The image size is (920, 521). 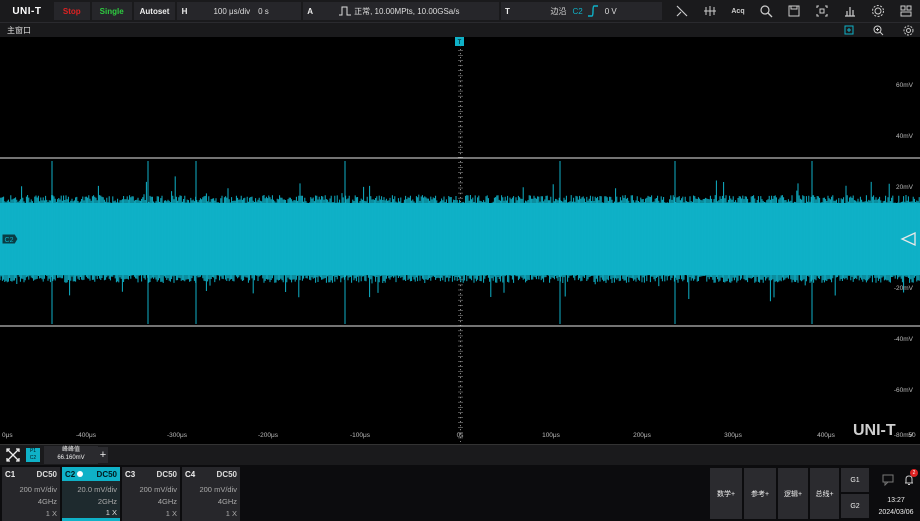 I want to click on x-axis-label: 50, so click(x=912, y=435).